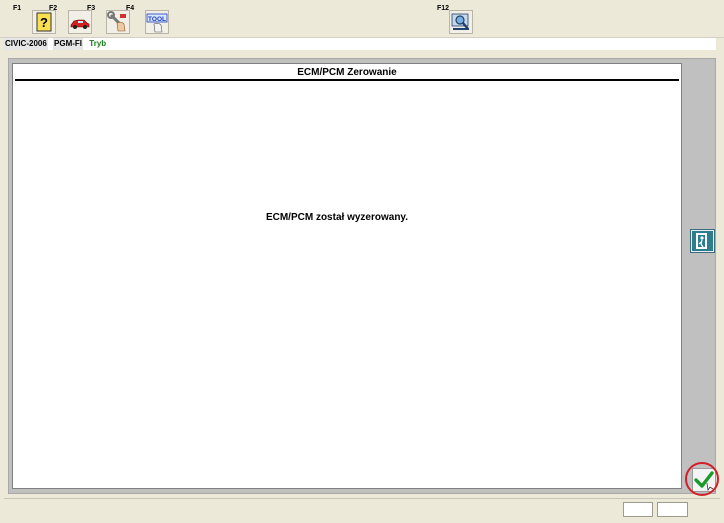 This screenshot has width=724, height=523. Describe the element at coordinates (80, 22) in the screenshot. I see `car-icon` at that location.